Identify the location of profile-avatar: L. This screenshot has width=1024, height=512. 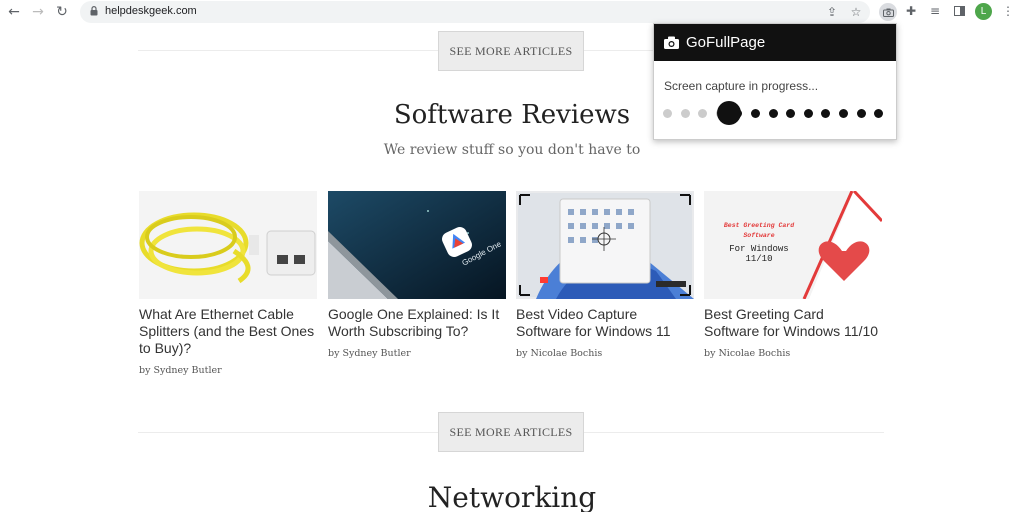
(983, 11).